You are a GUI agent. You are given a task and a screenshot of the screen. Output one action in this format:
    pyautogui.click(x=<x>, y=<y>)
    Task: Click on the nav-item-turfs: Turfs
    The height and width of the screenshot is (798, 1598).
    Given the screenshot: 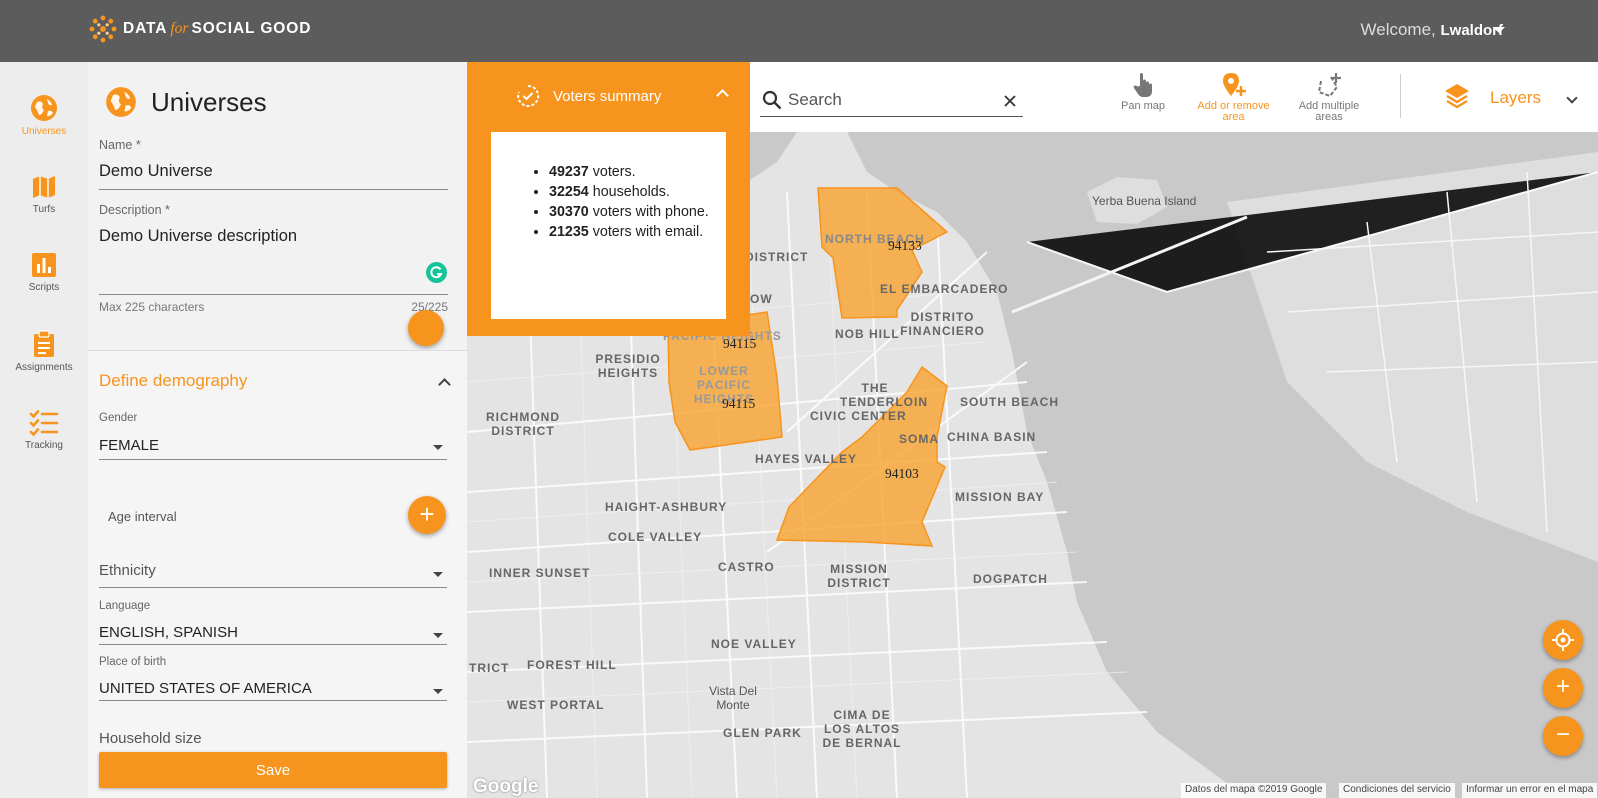 What is the action you would take?
    pyautogui.click(x=44, y=194)
    